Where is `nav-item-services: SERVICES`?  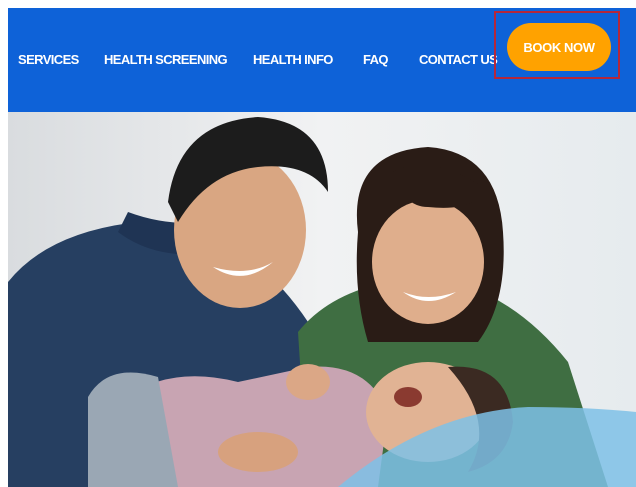 nav-item-services: SERVICES is located at coordinates (48, 59).